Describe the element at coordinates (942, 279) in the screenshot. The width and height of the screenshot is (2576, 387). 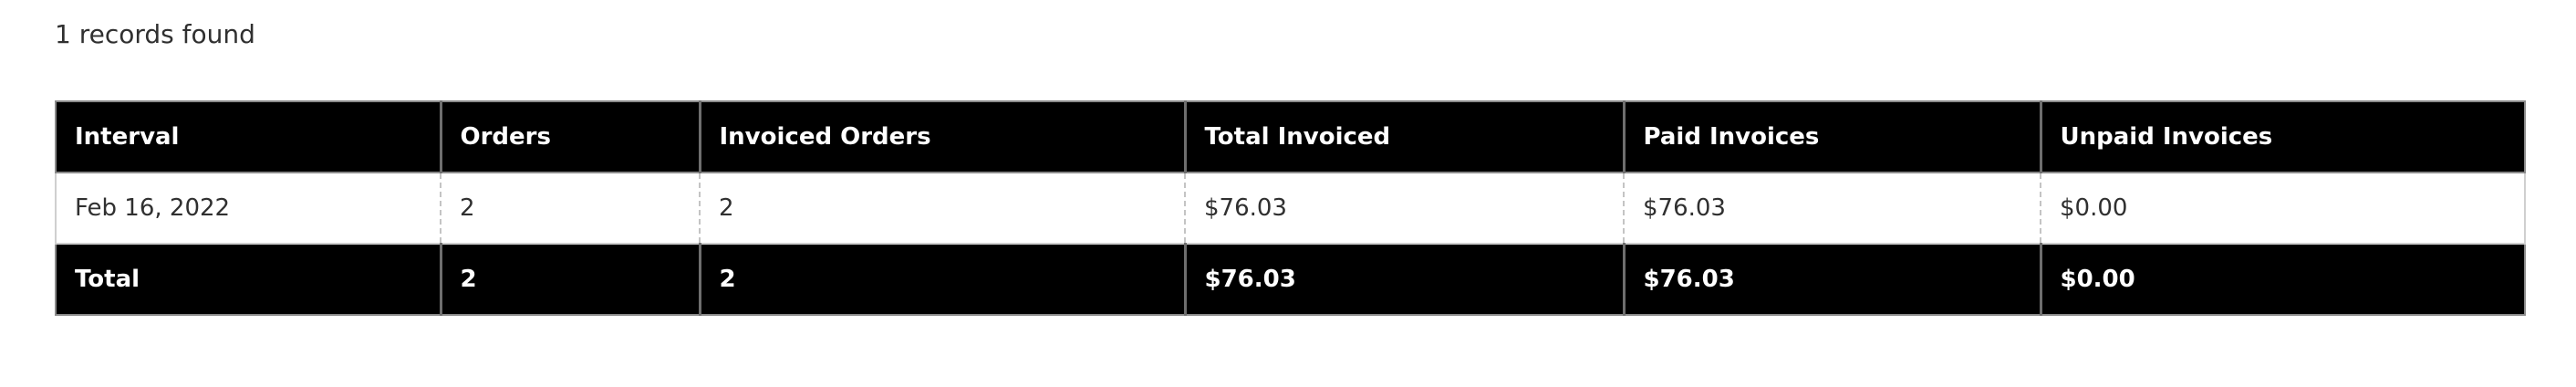
I see `total-invoiced-orders: 2` at that location.